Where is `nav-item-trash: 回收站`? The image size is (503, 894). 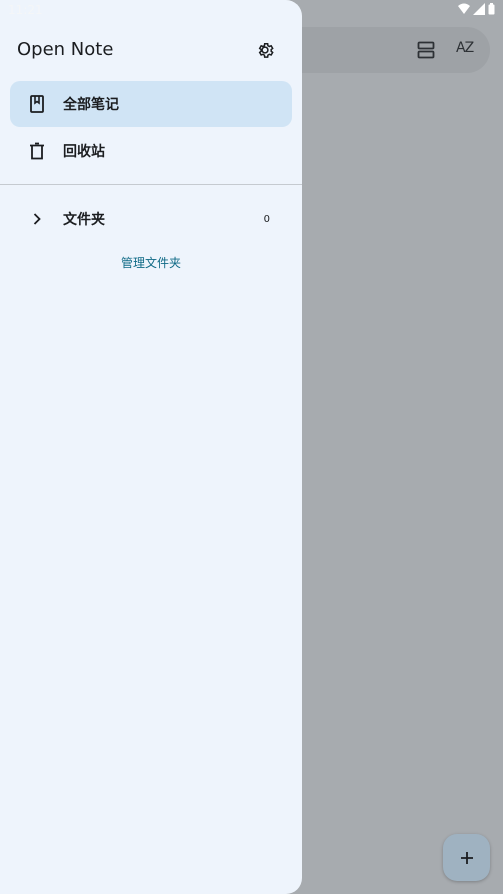
nav-item-trash: 回收站 is located at coordinates (151, 151).